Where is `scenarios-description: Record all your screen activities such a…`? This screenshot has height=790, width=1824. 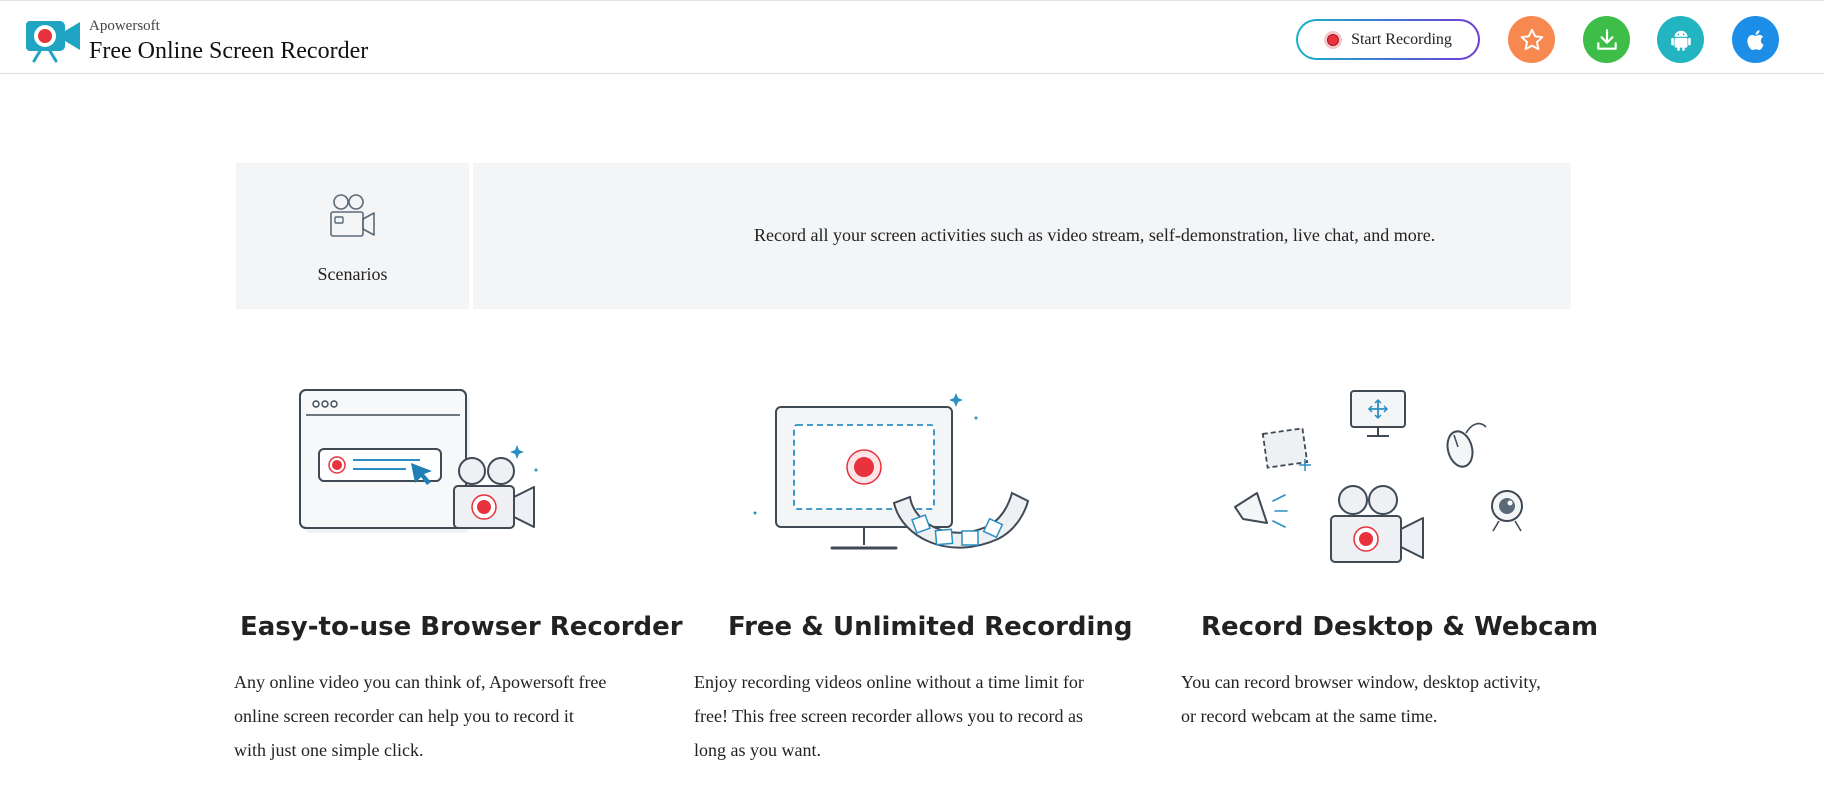 scenarios-description: Record all your screen activities such a… is located at coordinates (1095, 235).